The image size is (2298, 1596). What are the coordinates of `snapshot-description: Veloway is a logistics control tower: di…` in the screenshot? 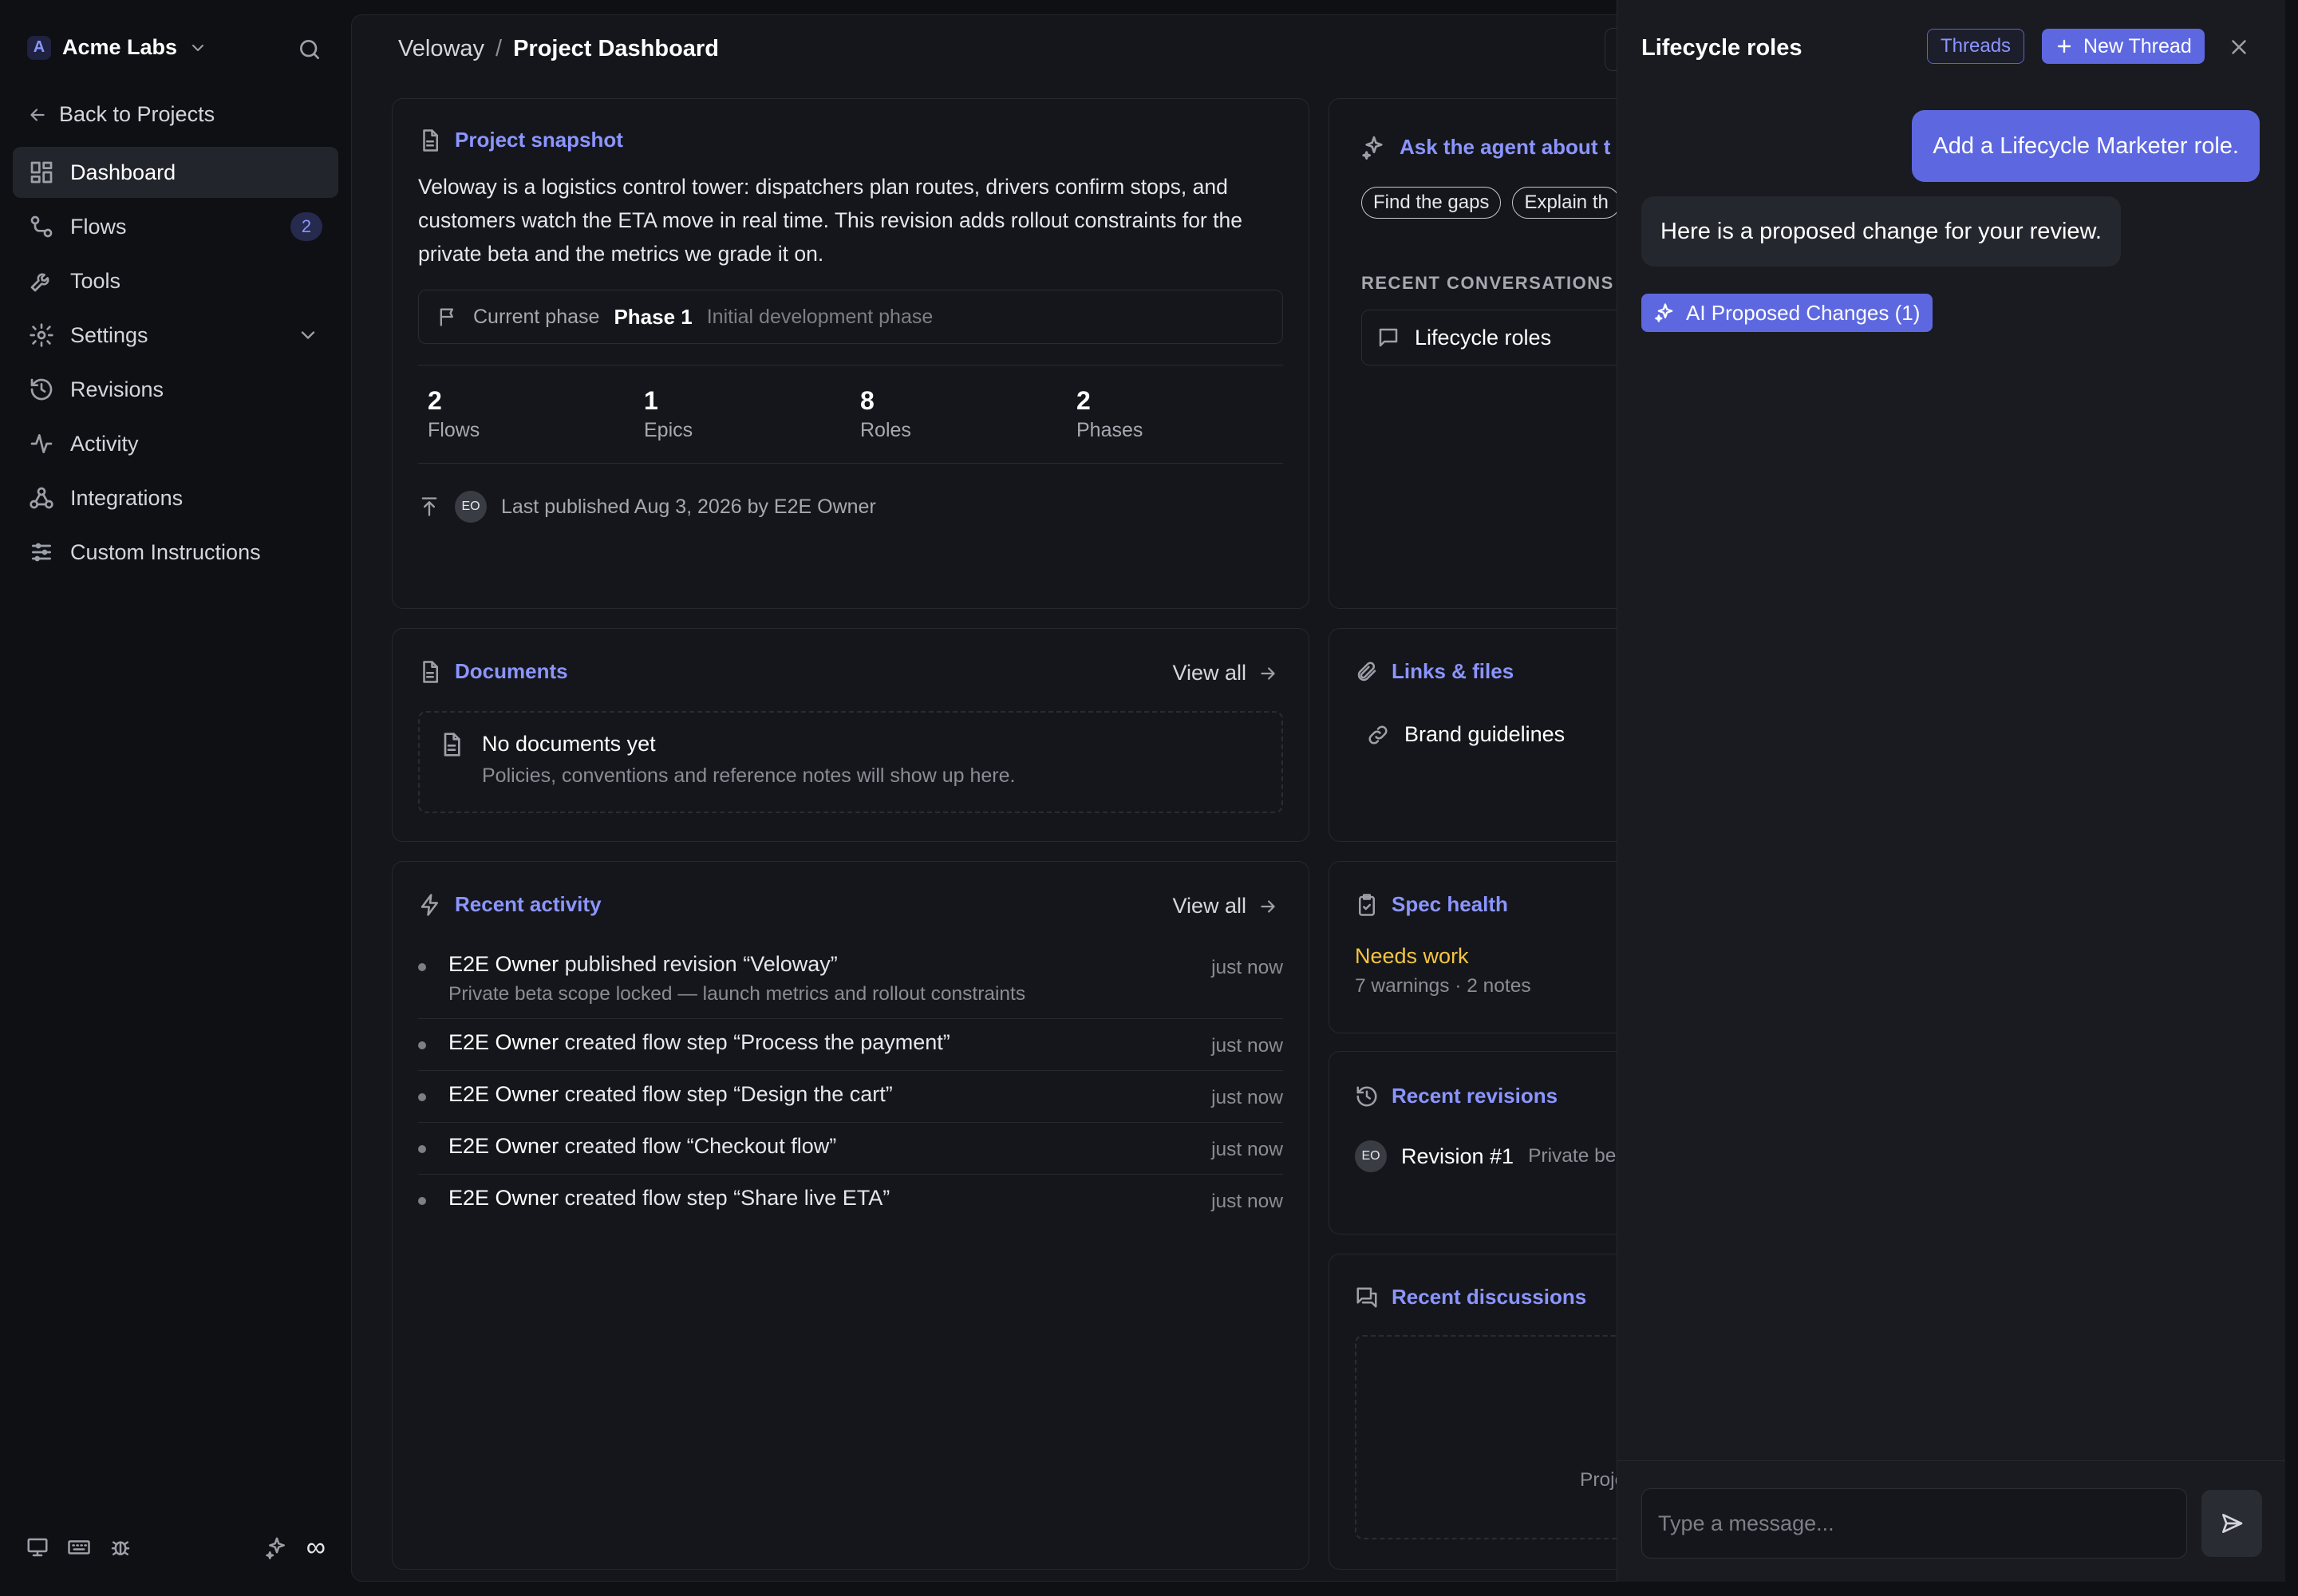 It's located at (830, 221).